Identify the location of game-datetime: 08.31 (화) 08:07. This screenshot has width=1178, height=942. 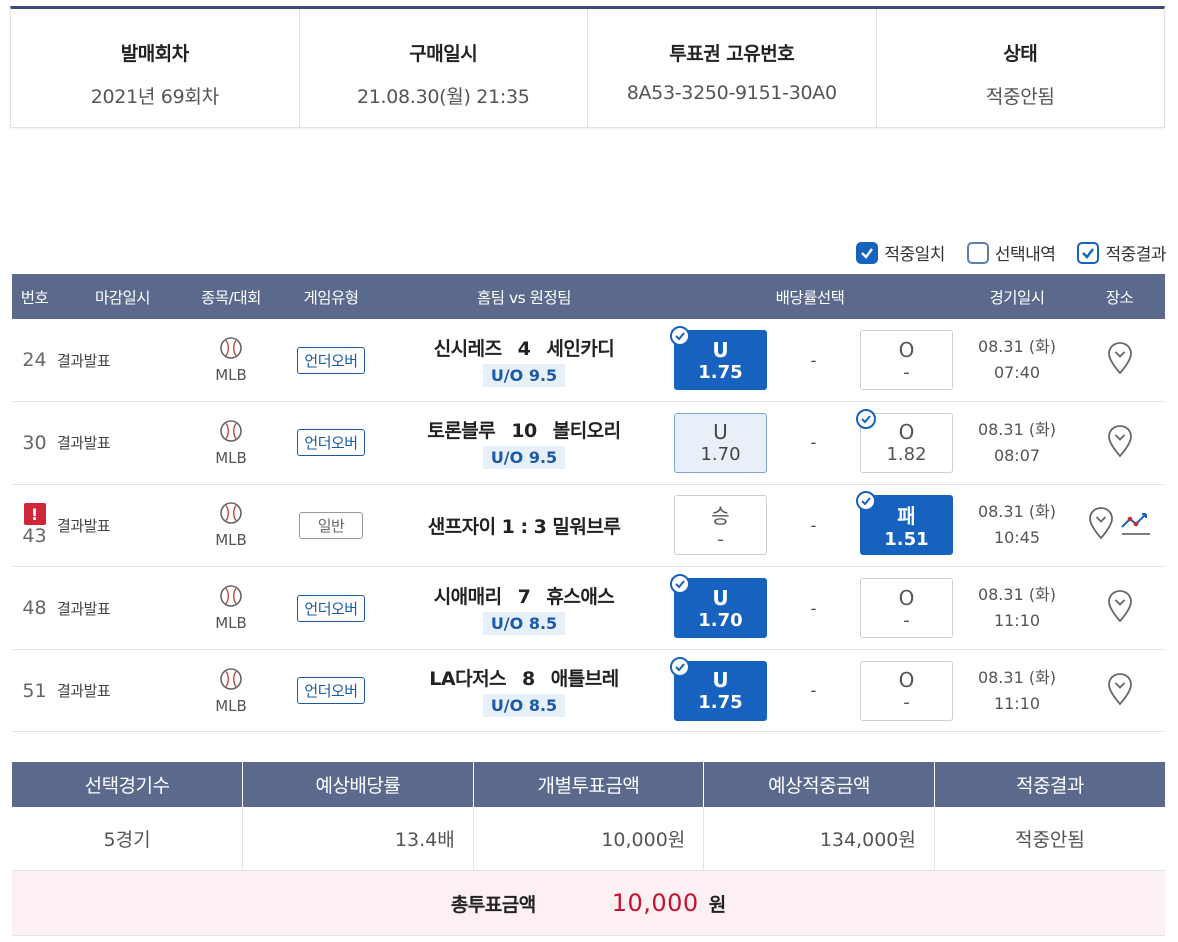
(1017, 443).